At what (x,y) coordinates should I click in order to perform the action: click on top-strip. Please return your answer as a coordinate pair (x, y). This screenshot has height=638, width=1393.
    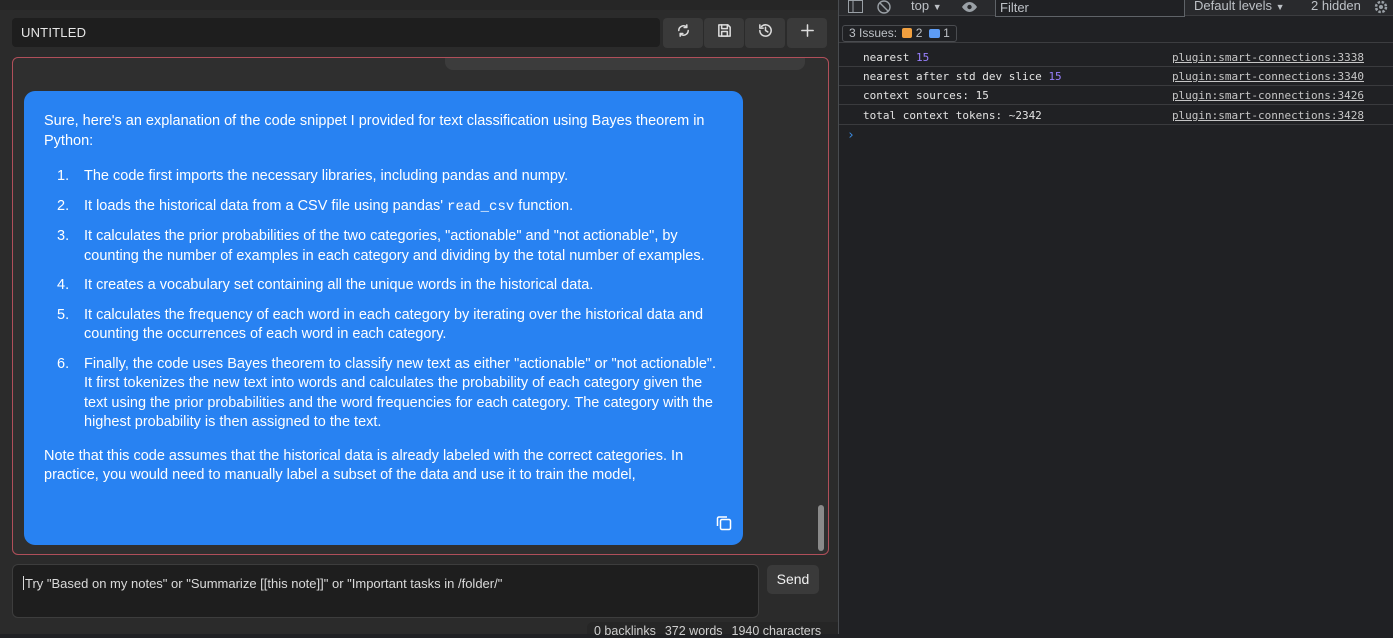
    Looking at the image, I should click on (419, 5).